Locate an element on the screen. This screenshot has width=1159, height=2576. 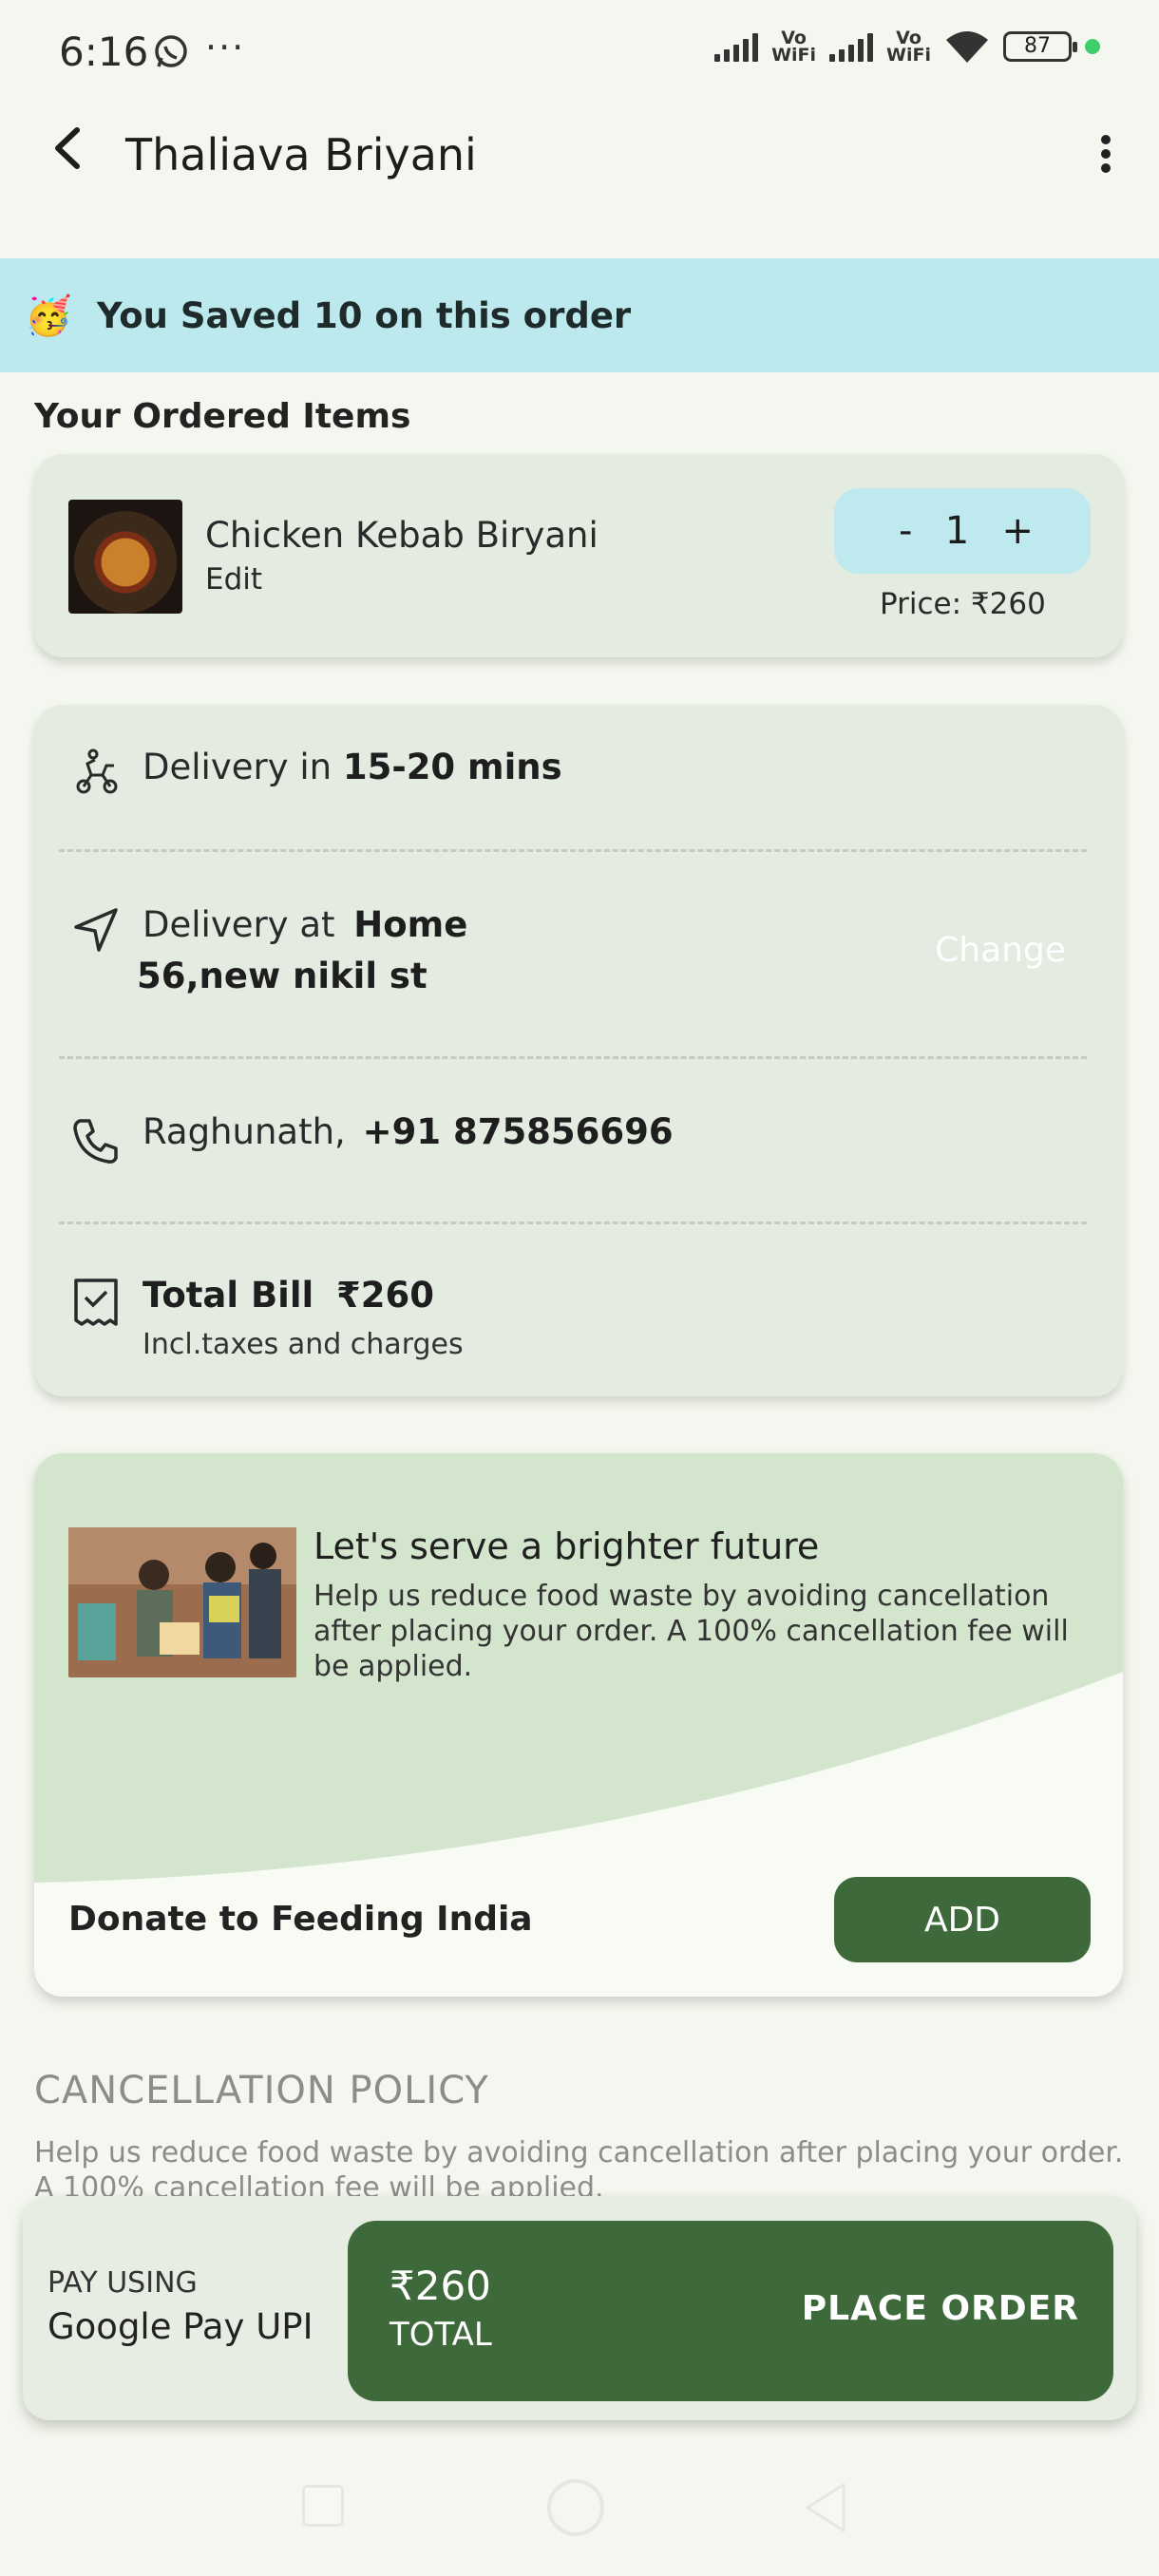
quantity-stepper: - 1 + is located at coordinates (962, 531).